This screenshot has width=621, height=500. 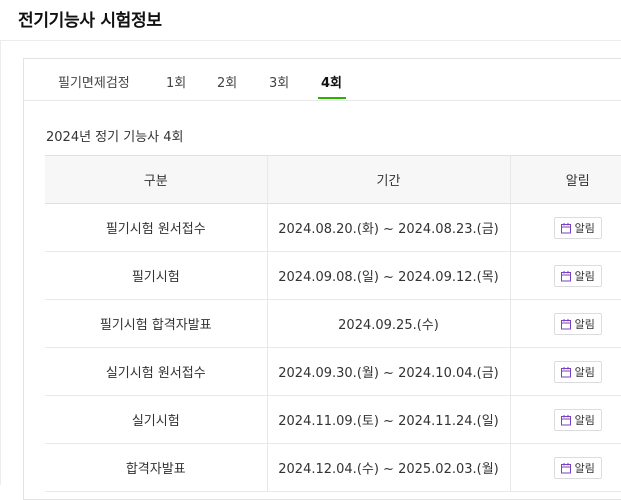 What do you see at coordinates (227, 81) in the screenshot?
I see `tab-round-2: 2회` at bounding box center [227, 81].